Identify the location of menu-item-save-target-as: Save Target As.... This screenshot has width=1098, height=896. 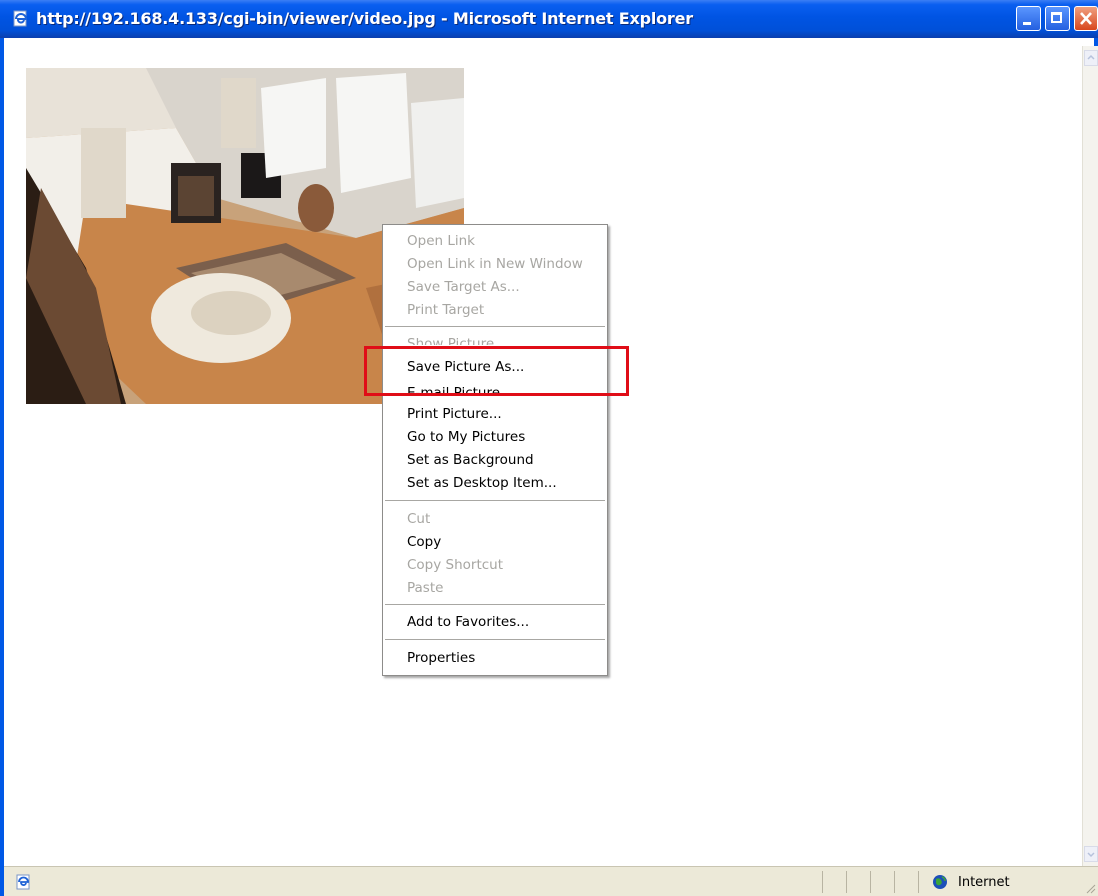
(463, 287).